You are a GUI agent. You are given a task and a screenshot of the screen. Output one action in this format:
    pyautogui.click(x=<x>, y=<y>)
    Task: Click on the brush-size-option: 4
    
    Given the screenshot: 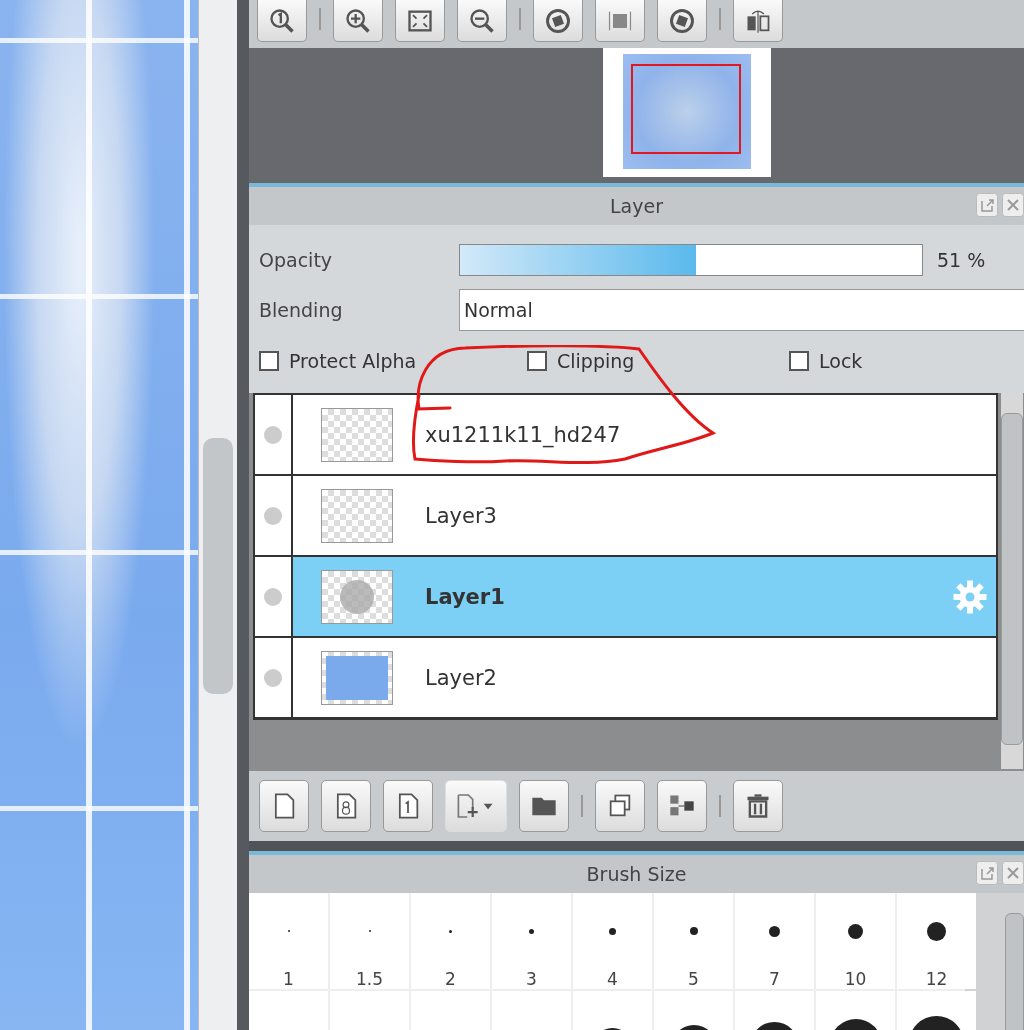 What is the action you would take?
    pyautogui.click(x=612, y=941)
    